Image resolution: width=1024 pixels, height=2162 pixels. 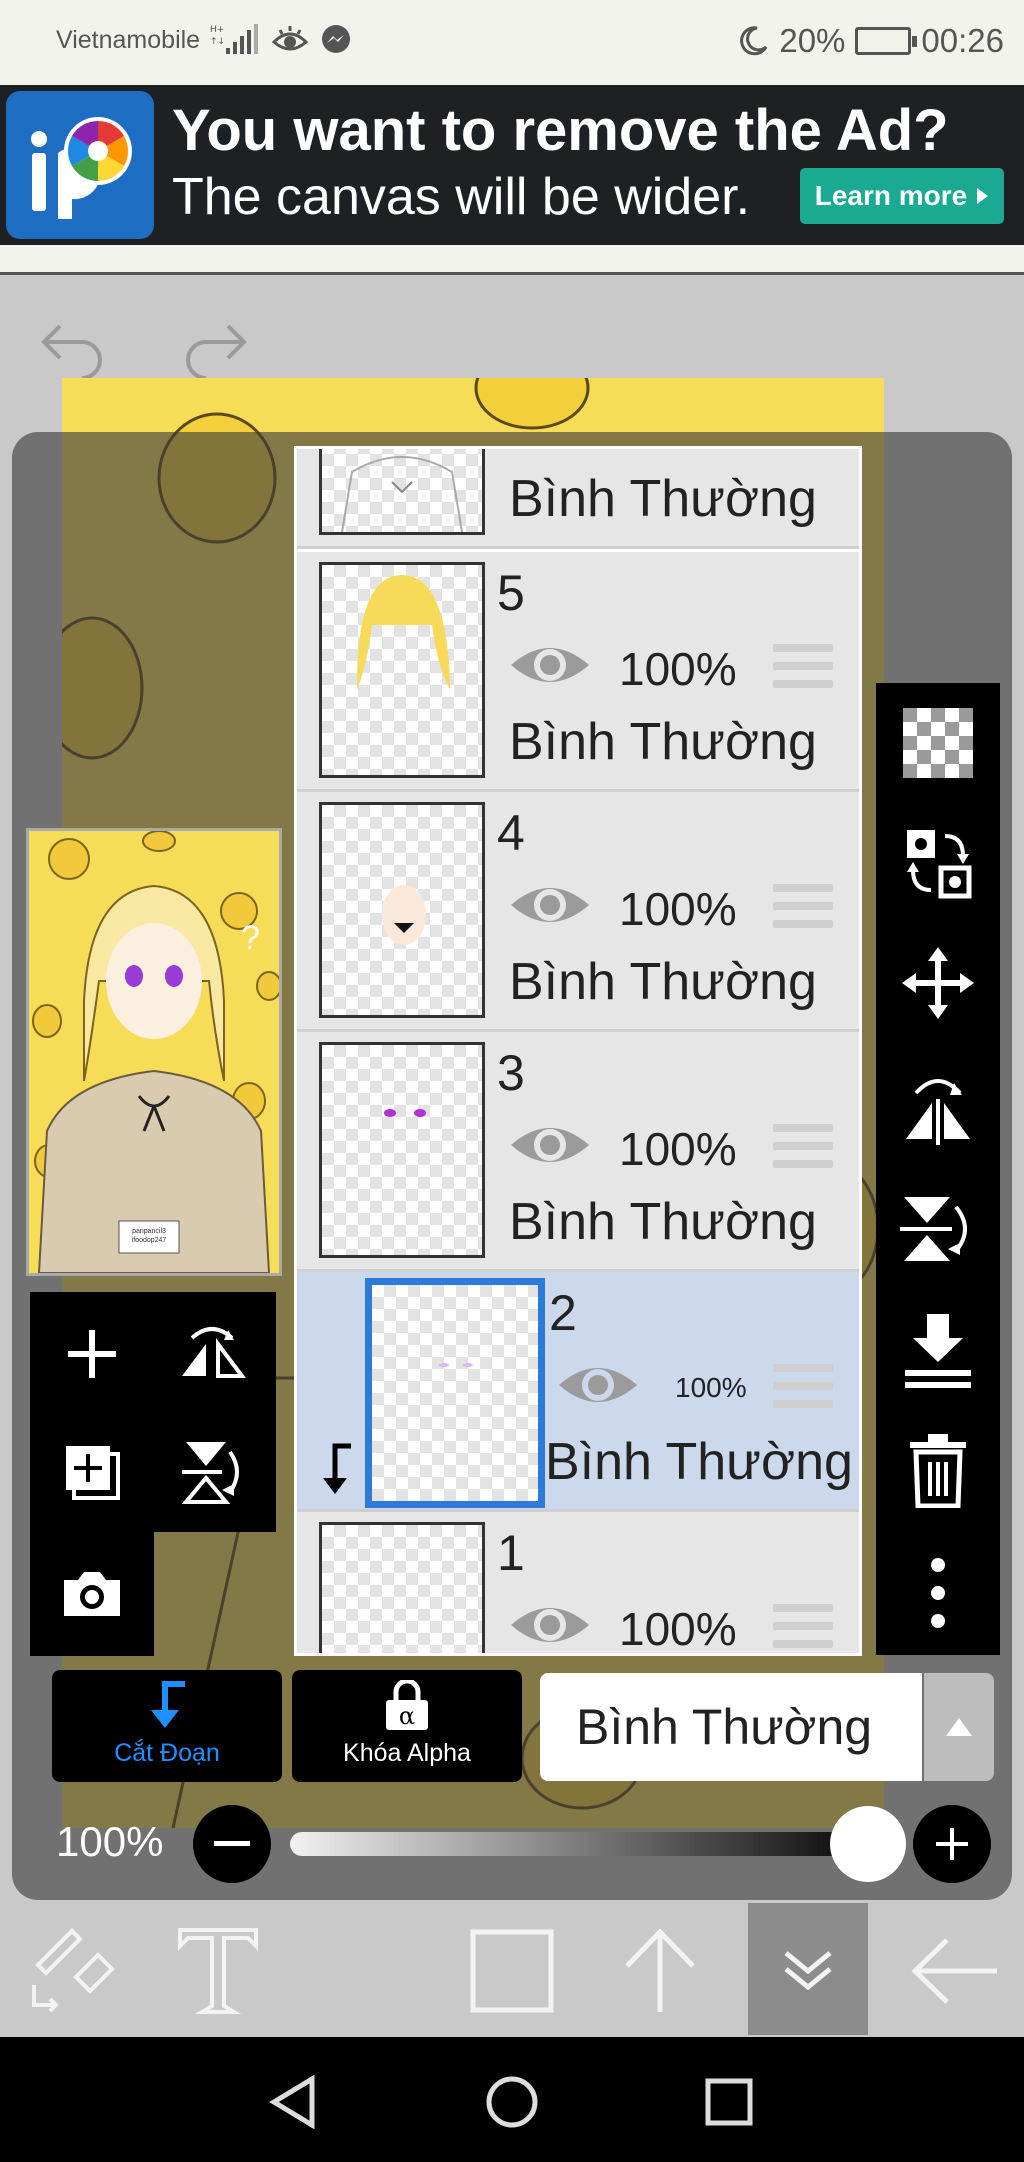 I want to click on duplicate-layer-button, so click(x=92, y=1472).